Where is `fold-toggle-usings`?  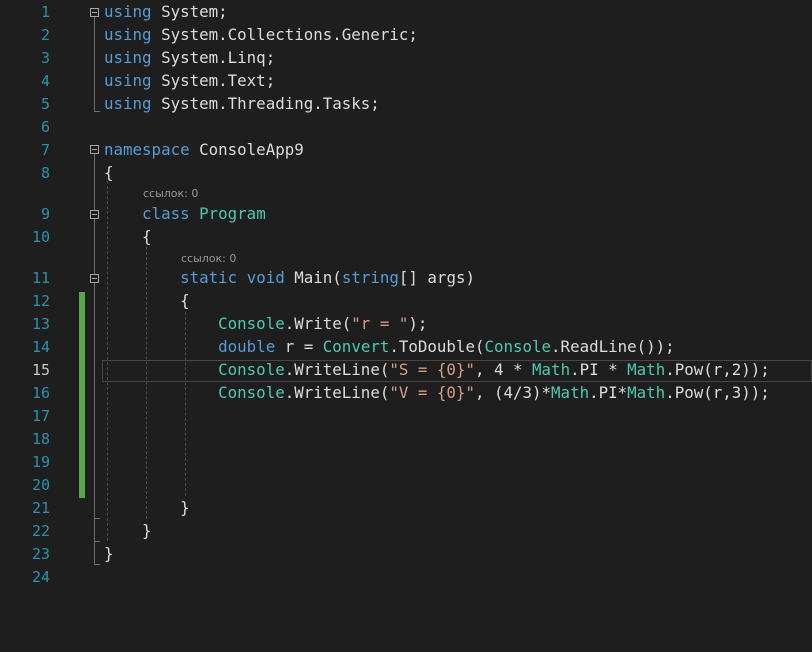
fold-toggle-usings is located at coordinates (94, 12).